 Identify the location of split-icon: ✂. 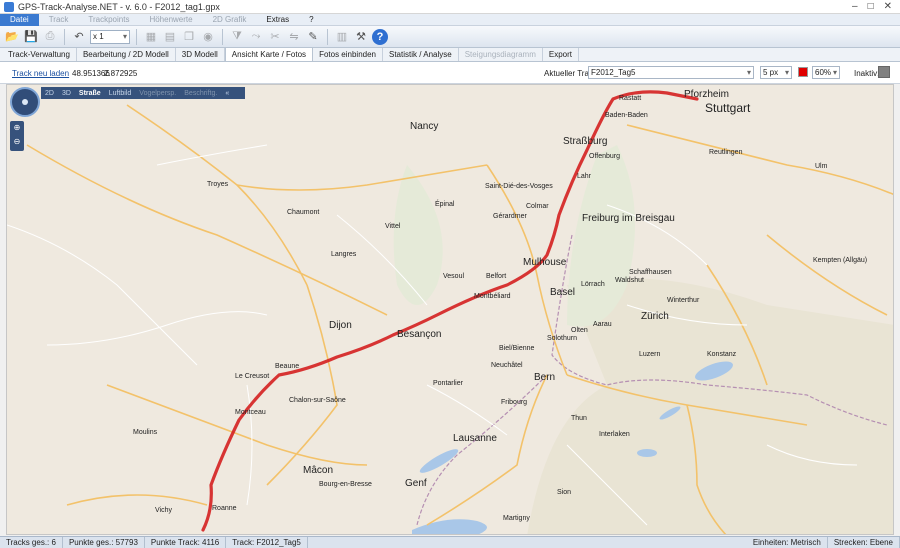
(275, 37).